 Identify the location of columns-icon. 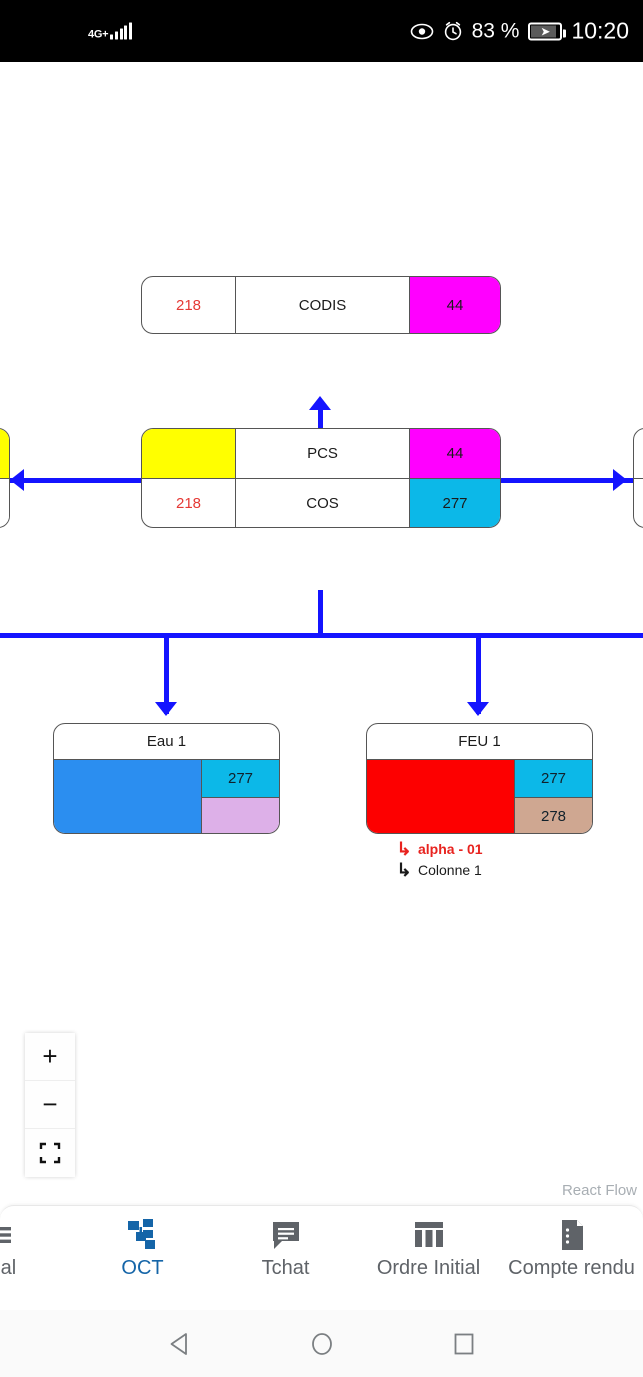
(429, 1235).